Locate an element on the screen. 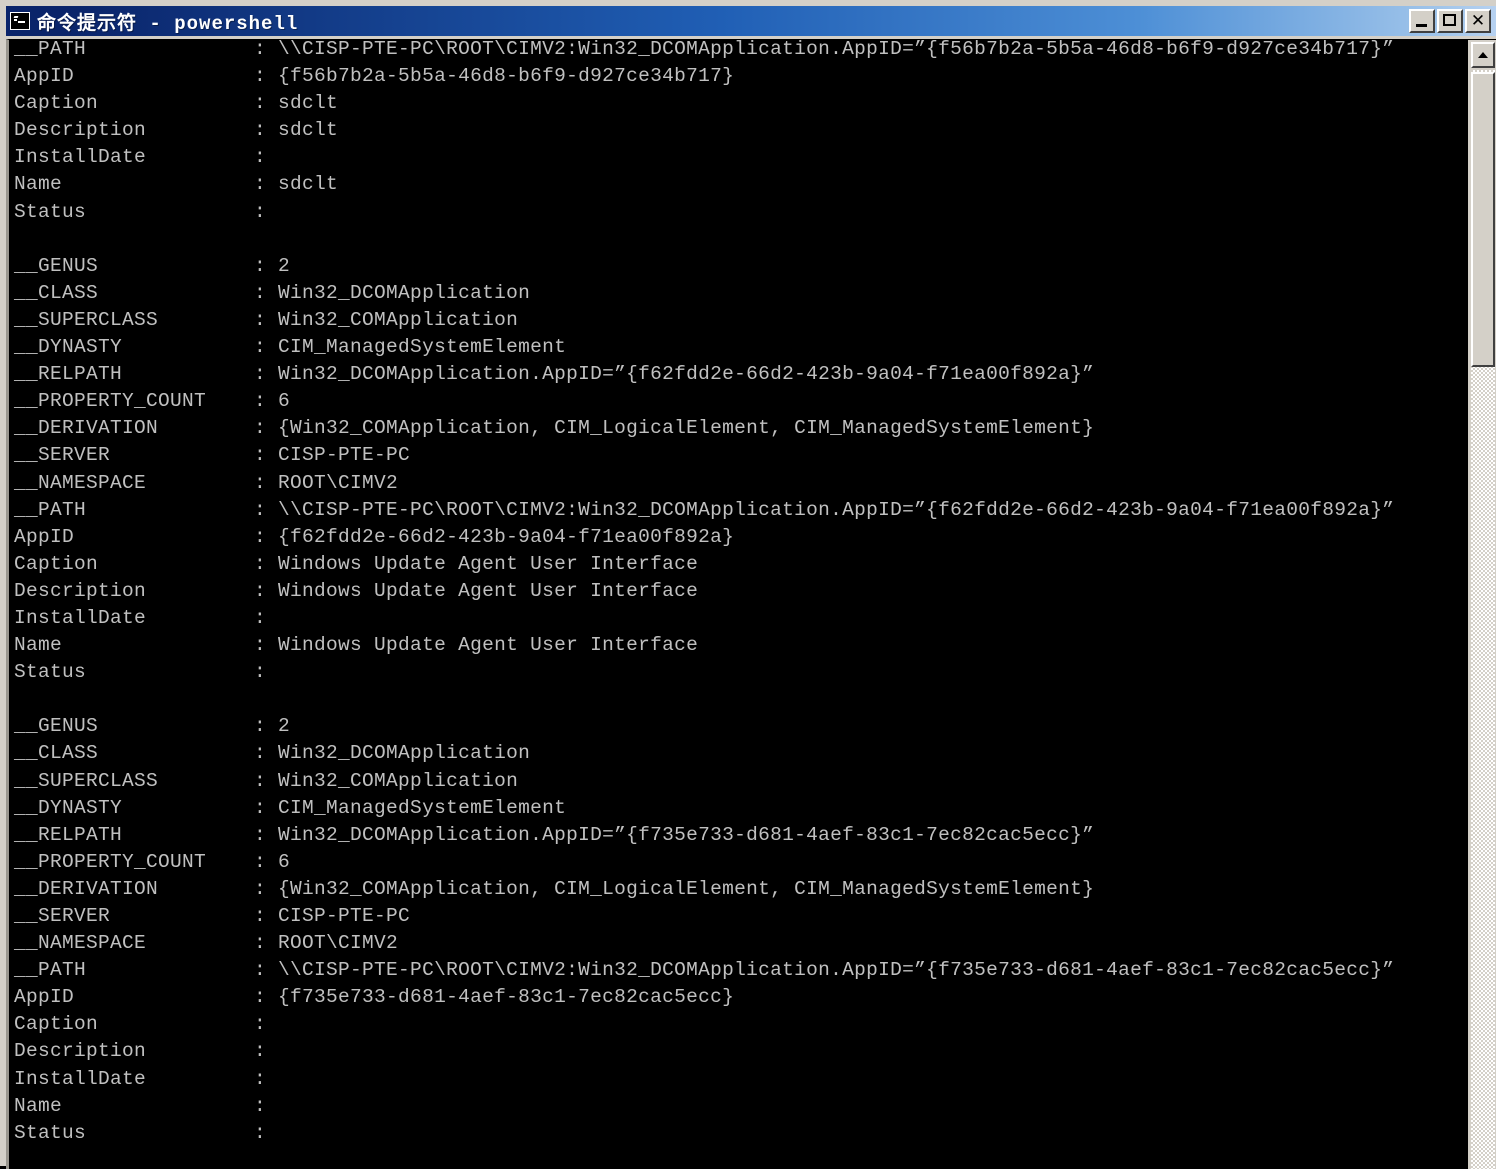  minimize-icon is located at coordinates (1421, 25).